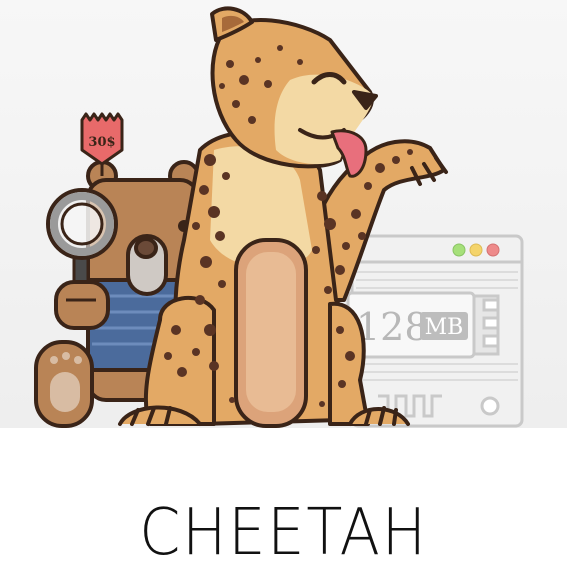 Image resolution: width=567 pixels, height=570 pixels. What do you see at coordinates (493, 250) in the screenshot?
I see `status-dot-red` at bounding box center [493, 250].